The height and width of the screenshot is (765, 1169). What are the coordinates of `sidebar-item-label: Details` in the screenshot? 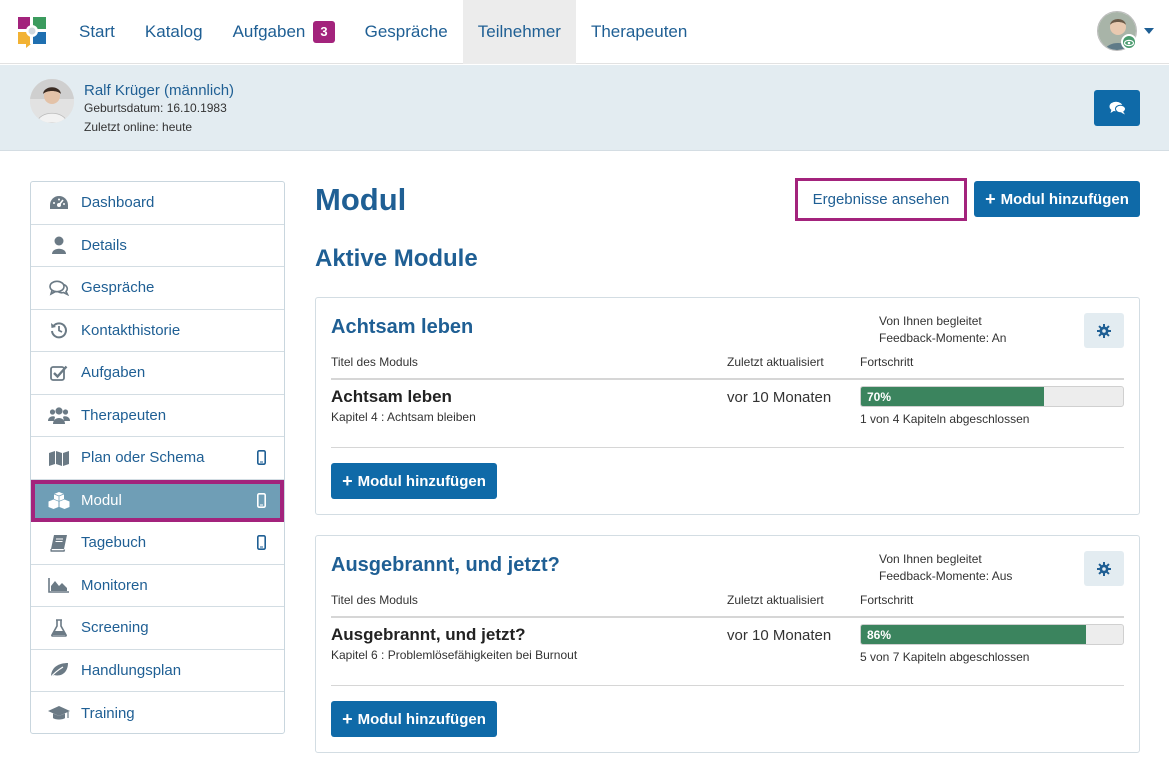 It's located at (104, 245).